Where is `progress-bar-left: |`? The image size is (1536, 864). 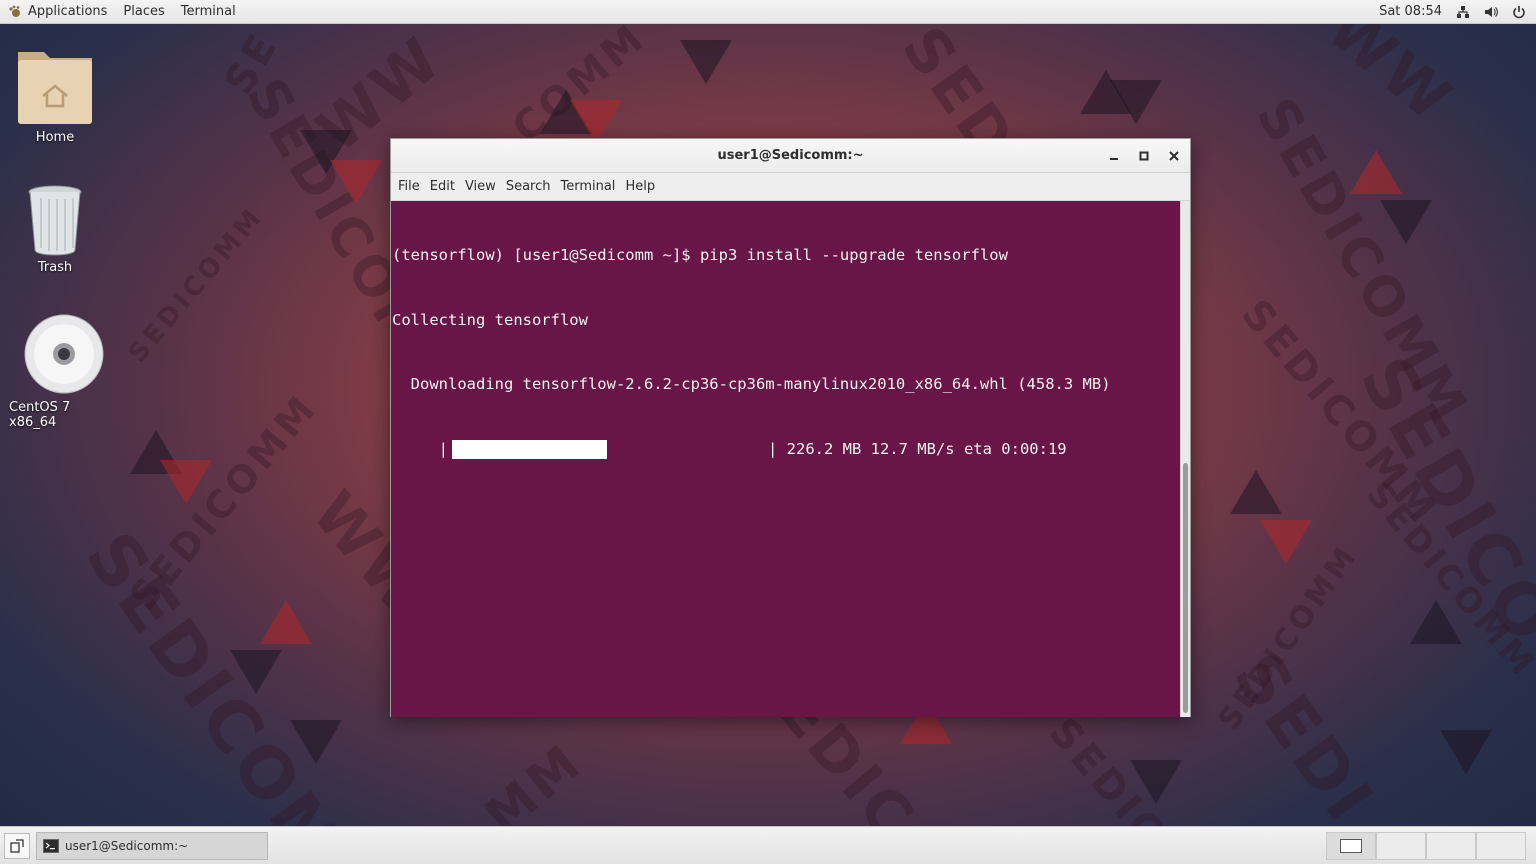 progress-bar-left: | is located at coordinates (420, 448).